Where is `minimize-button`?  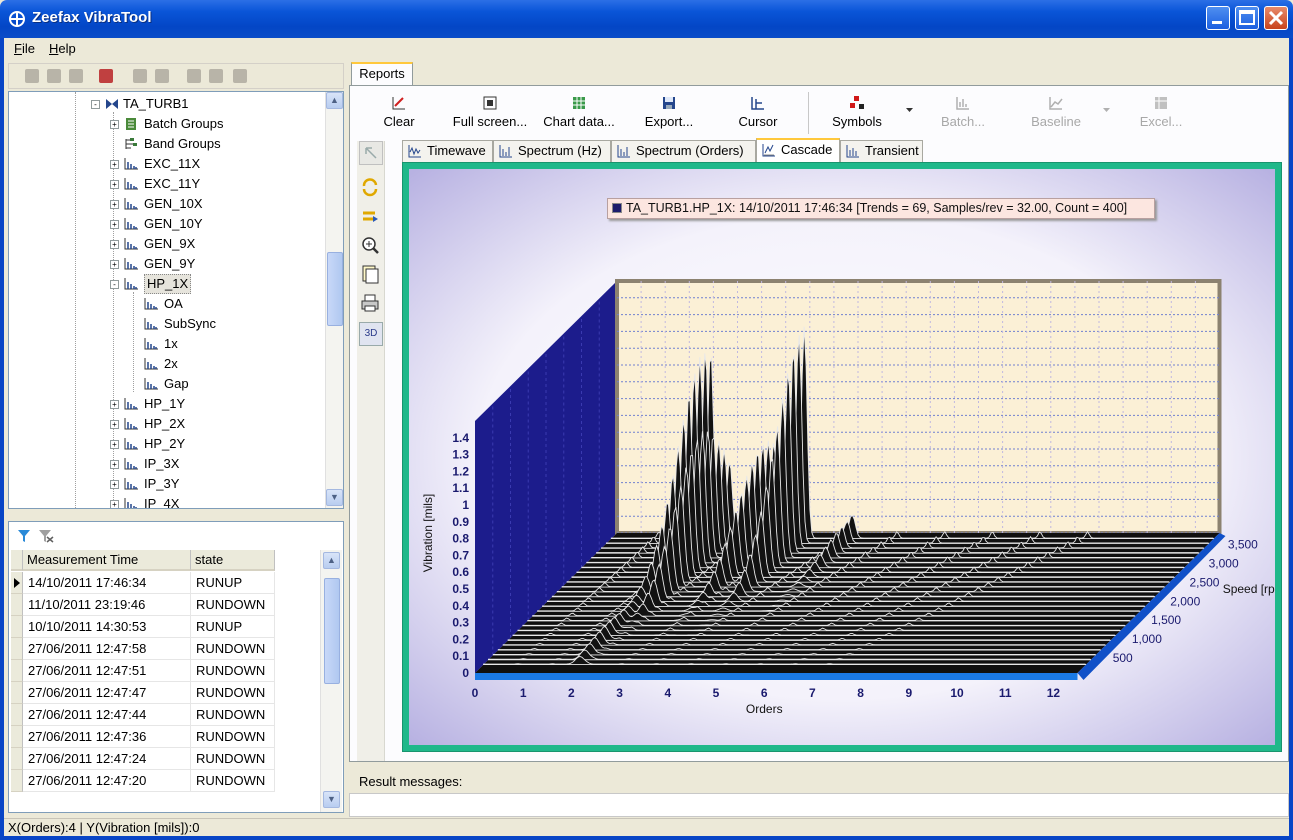
minimize-button is located at coordinates (1218, 18).